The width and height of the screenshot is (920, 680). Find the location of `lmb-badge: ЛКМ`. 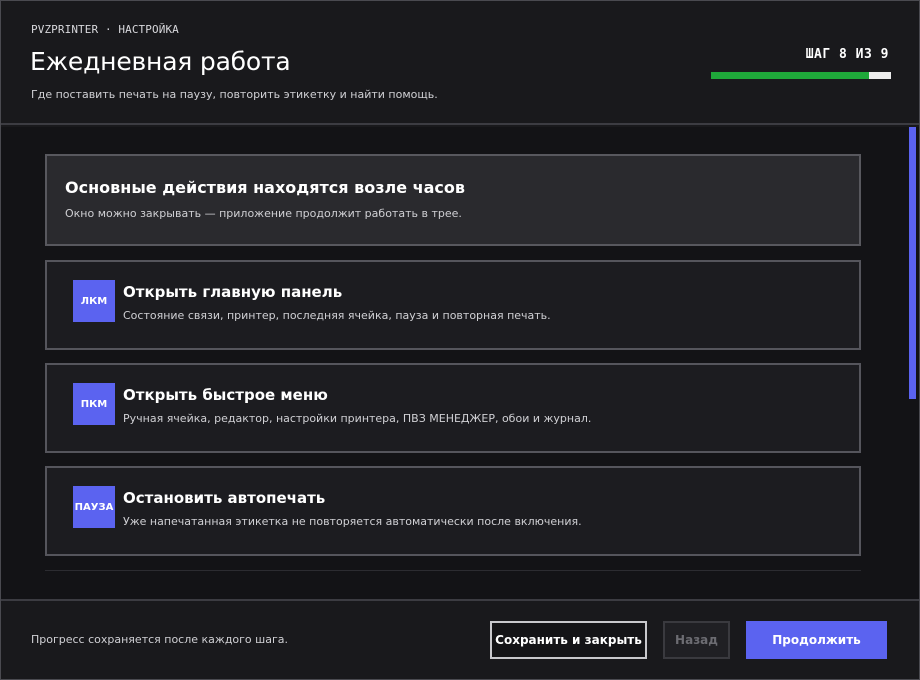

lmb-badge: ЛКМ is located at coordinates (94, 301).